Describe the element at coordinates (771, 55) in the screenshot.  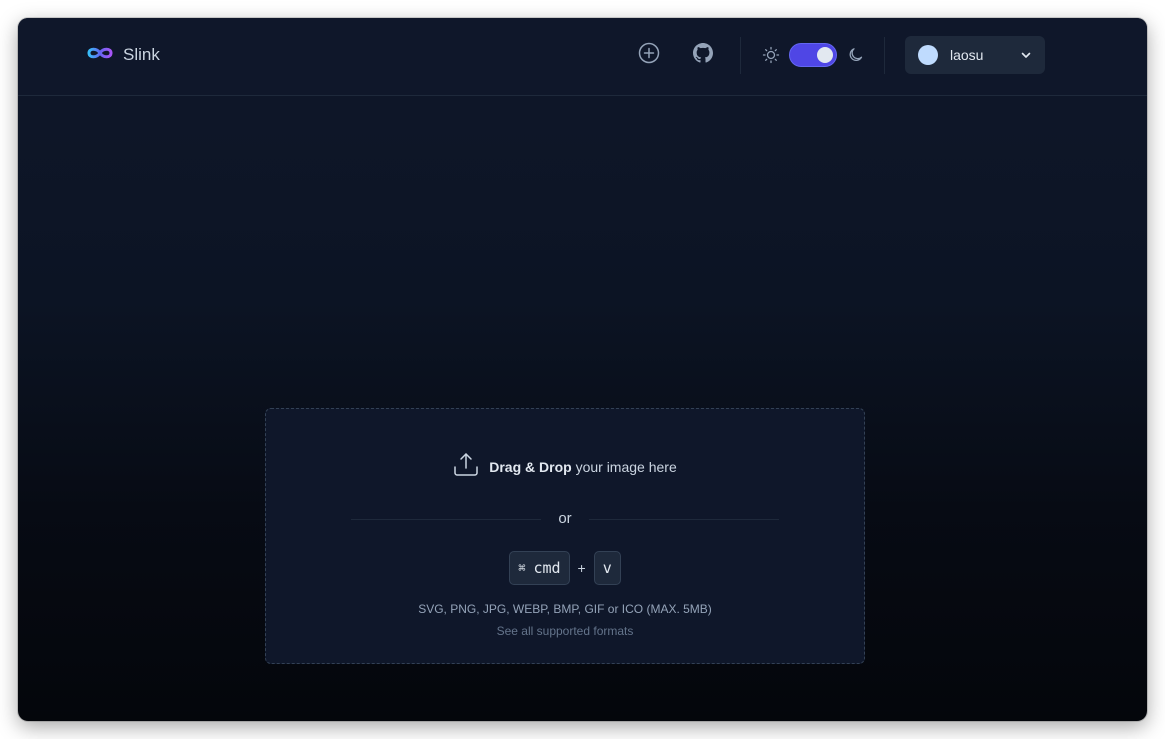
I see `sun-icon` at that location.